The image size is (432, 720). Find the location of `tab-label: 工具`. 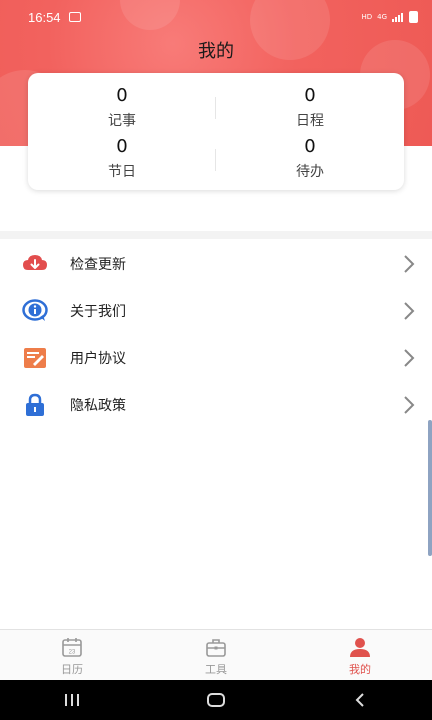

tab-label: 工具 is located at coordinates (216, 669).